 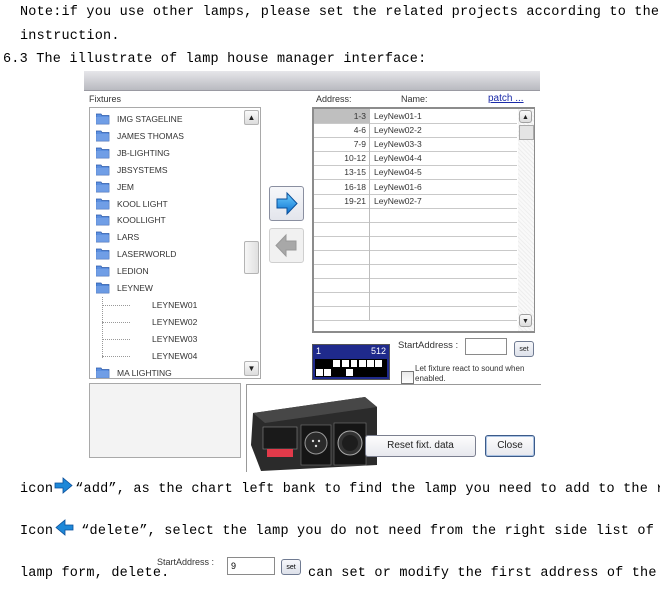 I want to click on table-row: 13-15 LeyNew04-5, so click(x=415, y=173).